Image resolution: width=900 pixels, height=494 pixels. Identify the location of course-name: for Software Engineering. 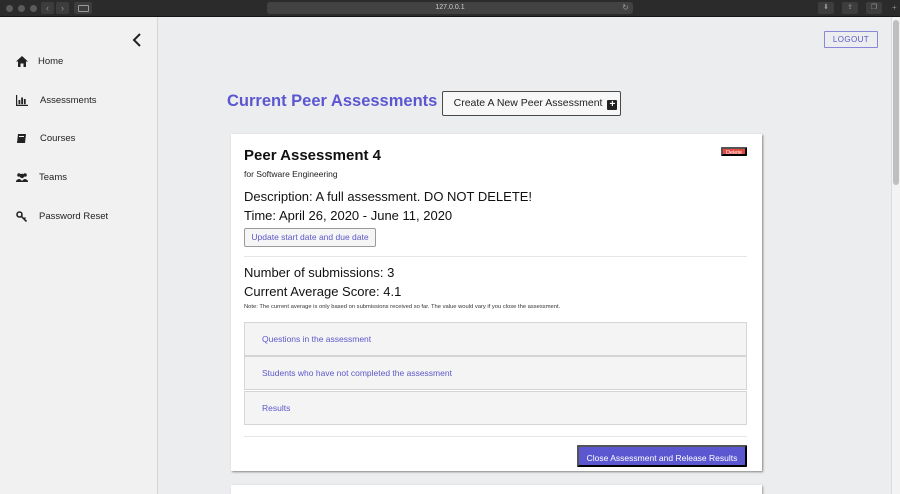
(291, 174).